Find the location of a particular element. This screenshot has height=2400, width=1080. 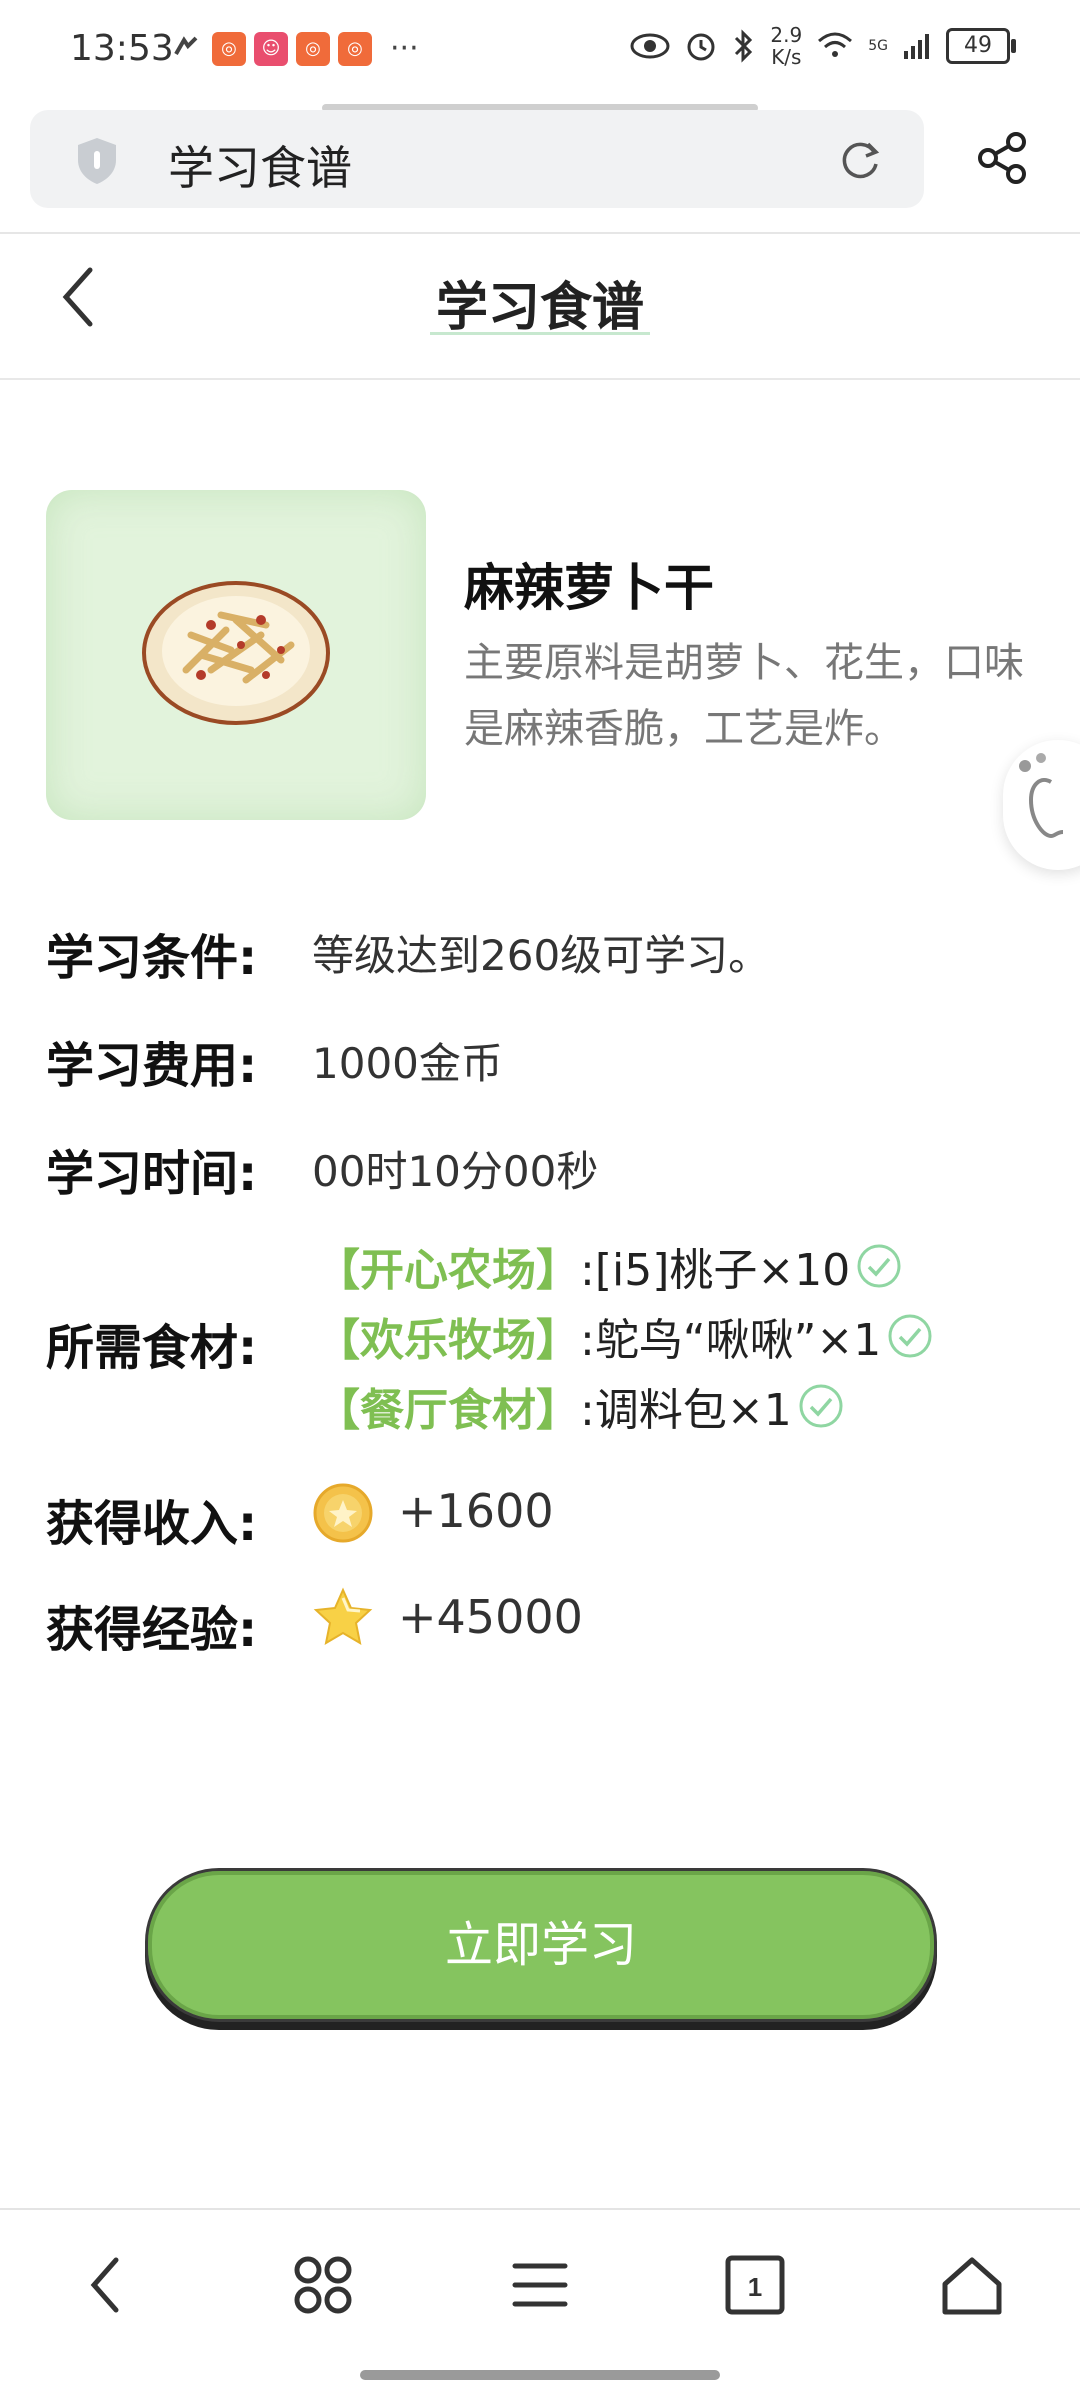

star-icon is located at coordinates (343, 1616).